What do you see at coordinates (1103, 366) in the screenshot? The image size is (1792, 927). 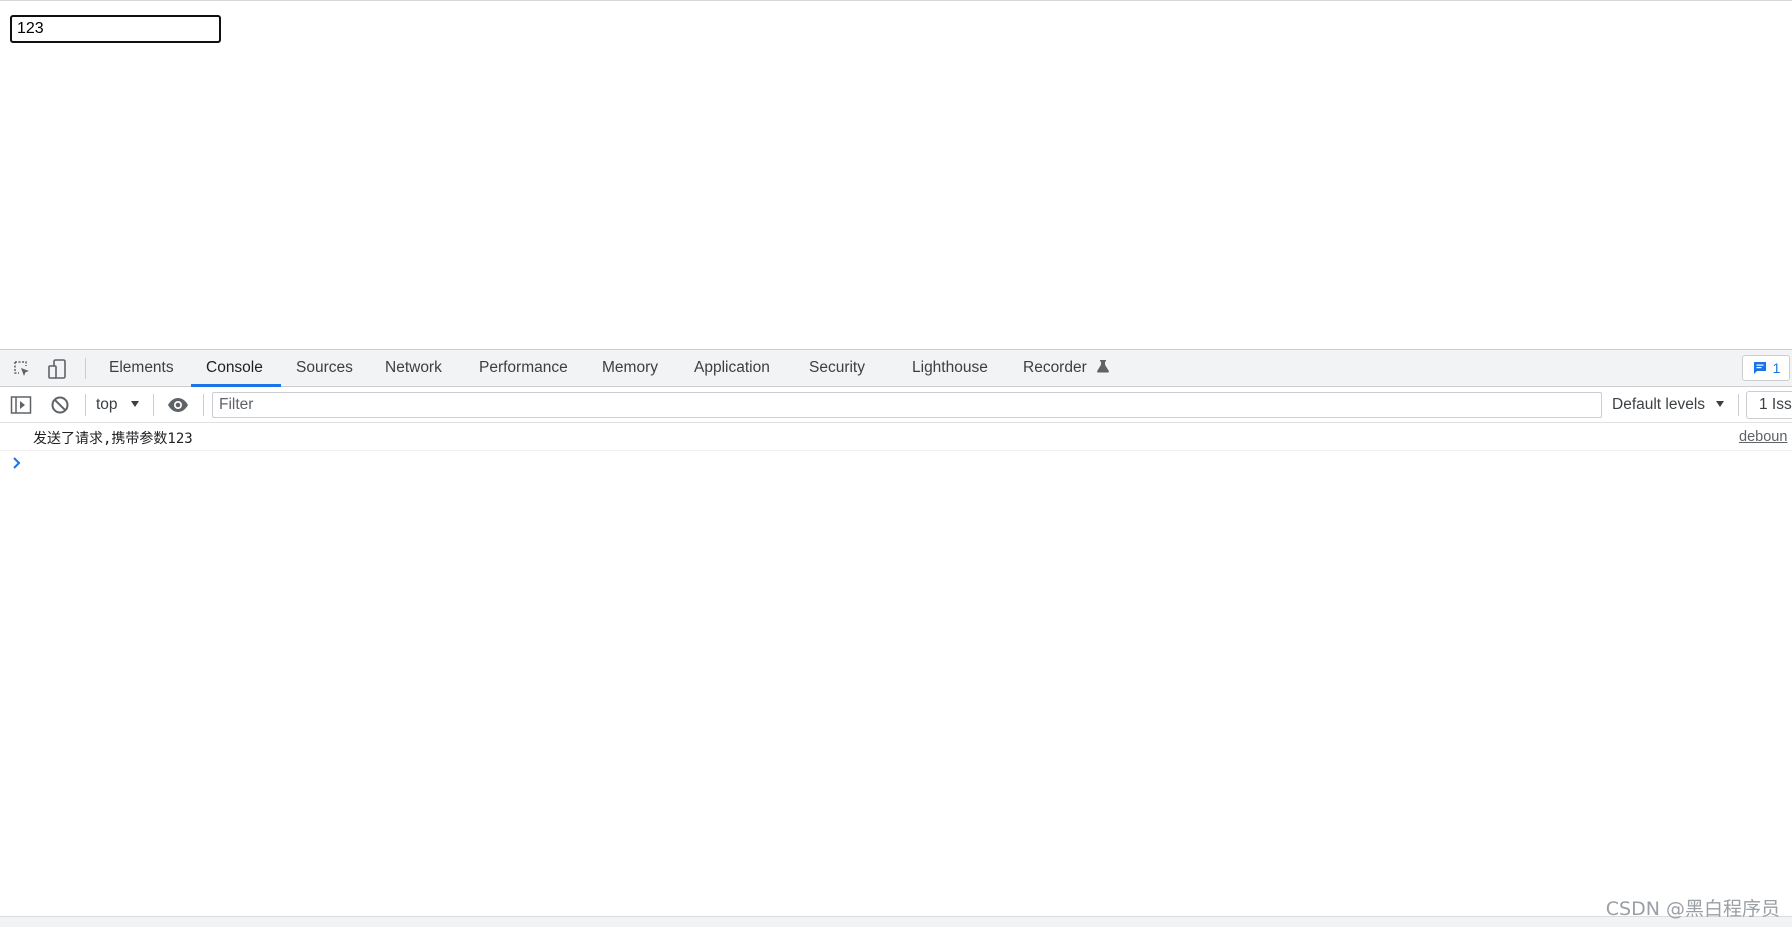 I see `flask-icon` at bounding box center [1103, 366].